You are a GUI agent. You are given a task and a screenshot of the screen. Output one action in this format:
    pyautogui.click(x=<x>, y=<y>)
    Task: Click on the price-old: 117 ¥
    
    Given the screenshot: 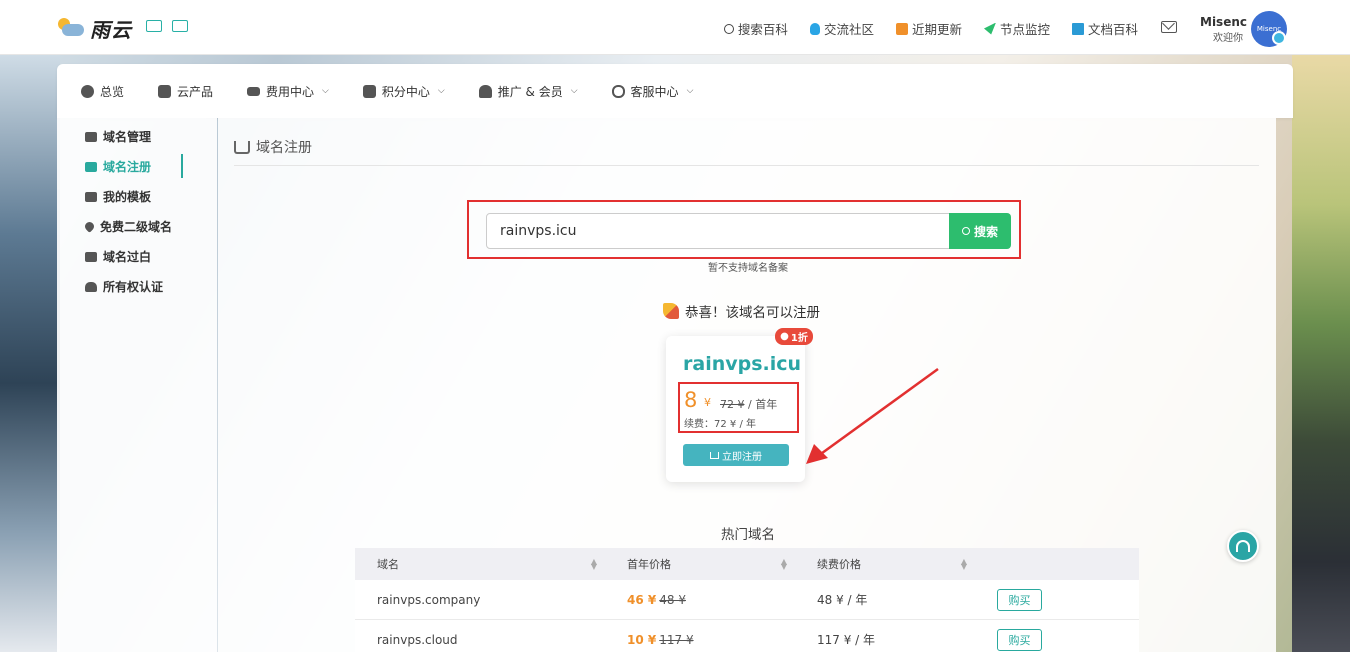 What is the action you would take?
    pyautogui.click(x=676, y=639)
    